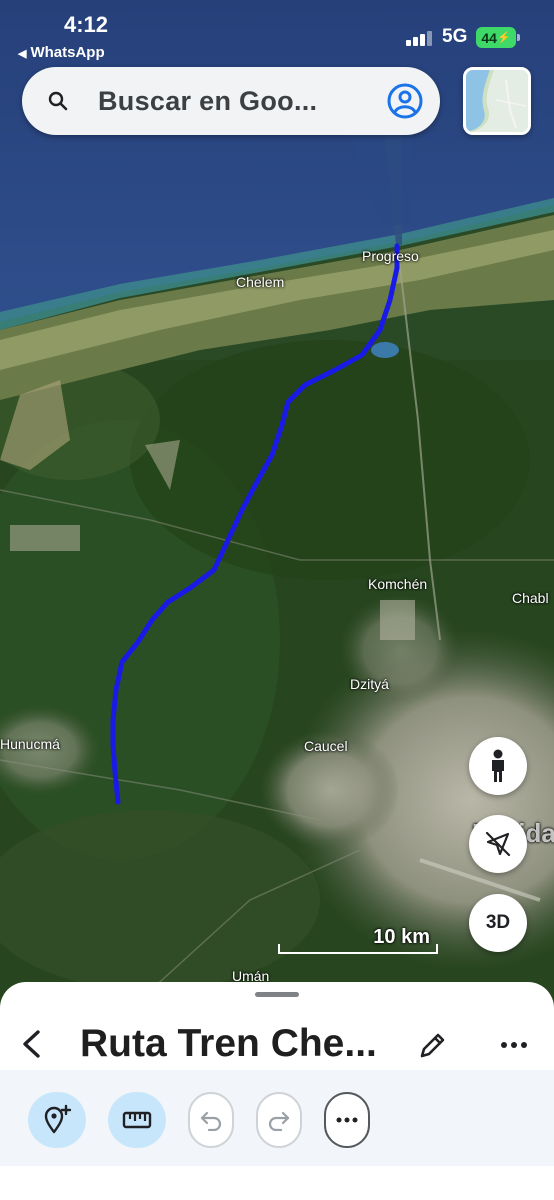 The image size is (554, 1200). I want to click on pegman-icon, so click(498, 765).